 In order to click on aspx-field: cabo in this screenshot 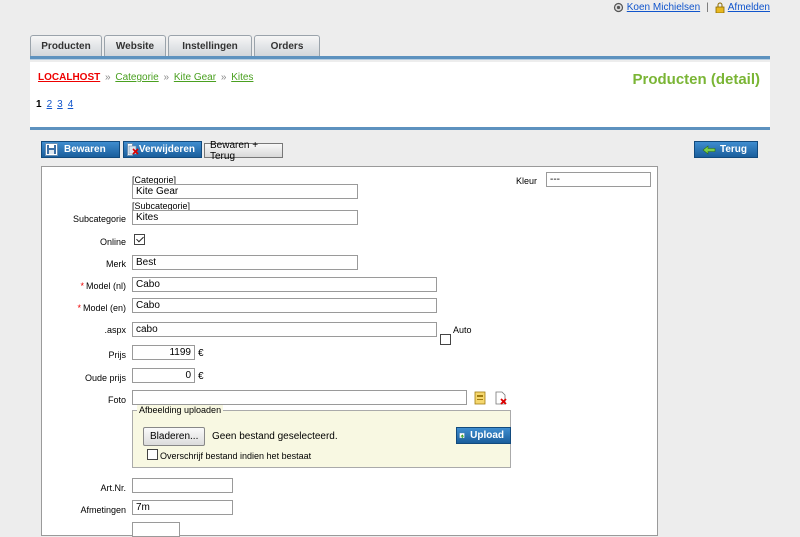, I will do `click(284, 329)`.